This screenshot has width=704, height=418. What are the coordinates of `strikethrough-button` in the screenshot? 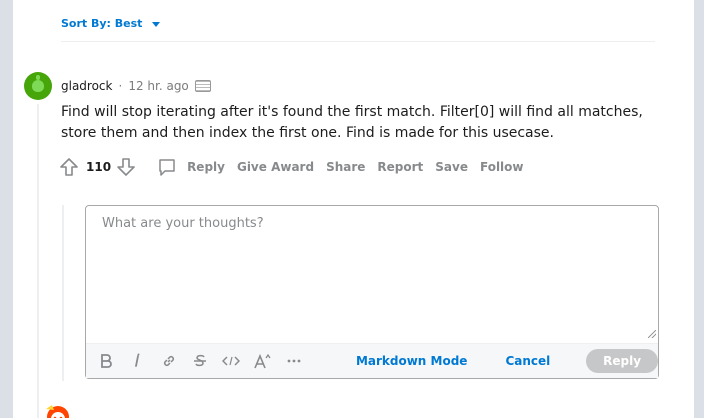 It's located at (199, 361).